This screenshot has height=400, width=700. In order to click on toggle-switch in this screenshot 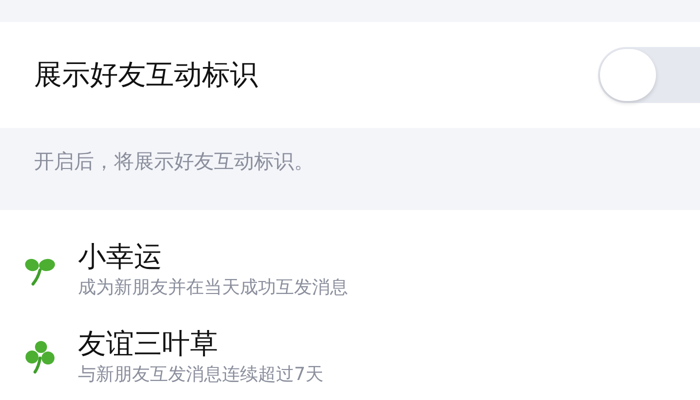, I will do `click(649, 75)`.